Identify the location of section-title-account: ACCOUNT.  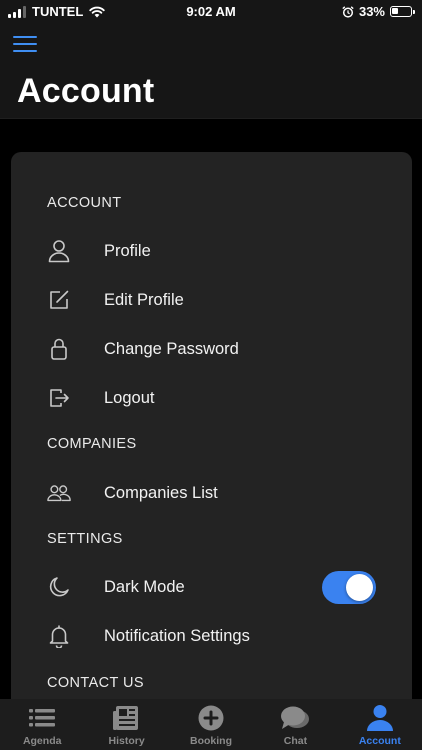
(84, 203).